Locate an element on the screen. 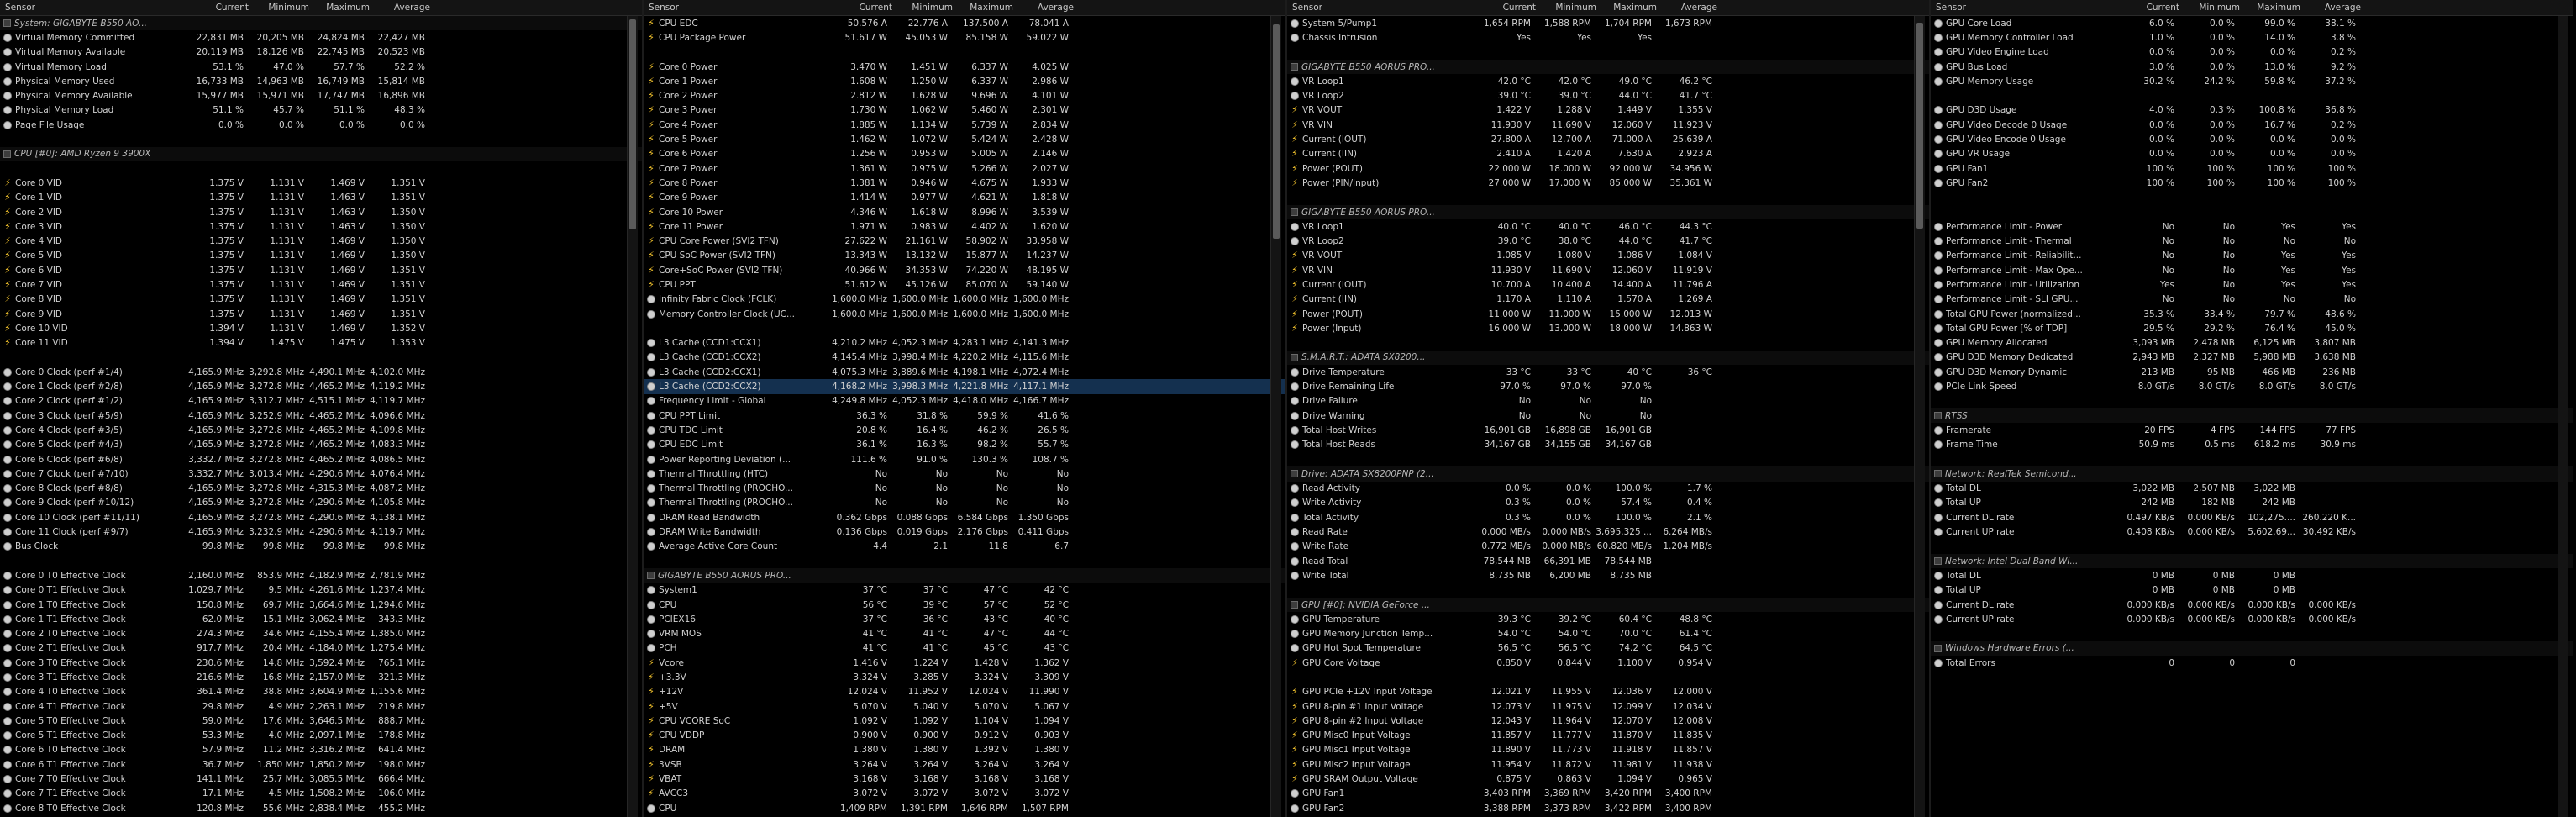 The width and height of the screenshot is (2576, 817). sensor-row: Total UP 0 MB 0 MB 0 MB is located at coordinates (2252, 591).